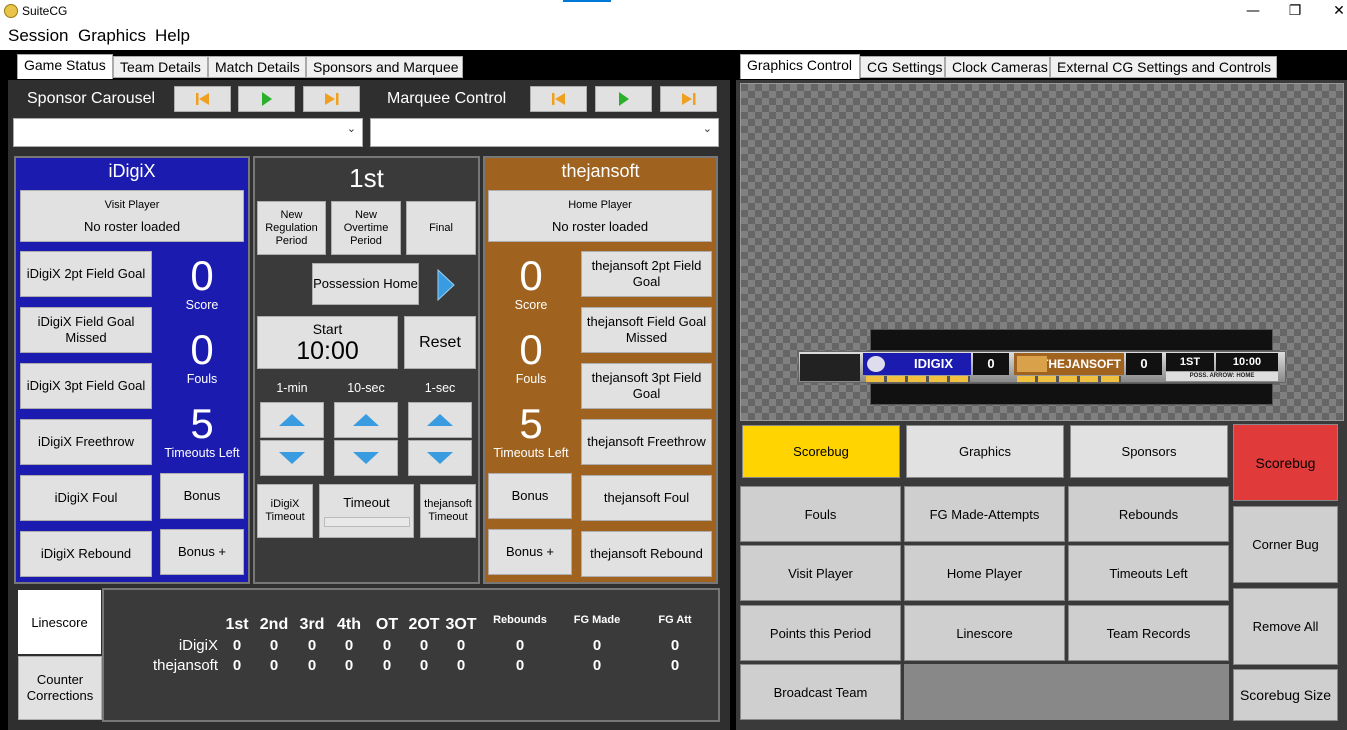  I want to click on scorebug-size-button: Scorebug Size, so click(1285, 695).